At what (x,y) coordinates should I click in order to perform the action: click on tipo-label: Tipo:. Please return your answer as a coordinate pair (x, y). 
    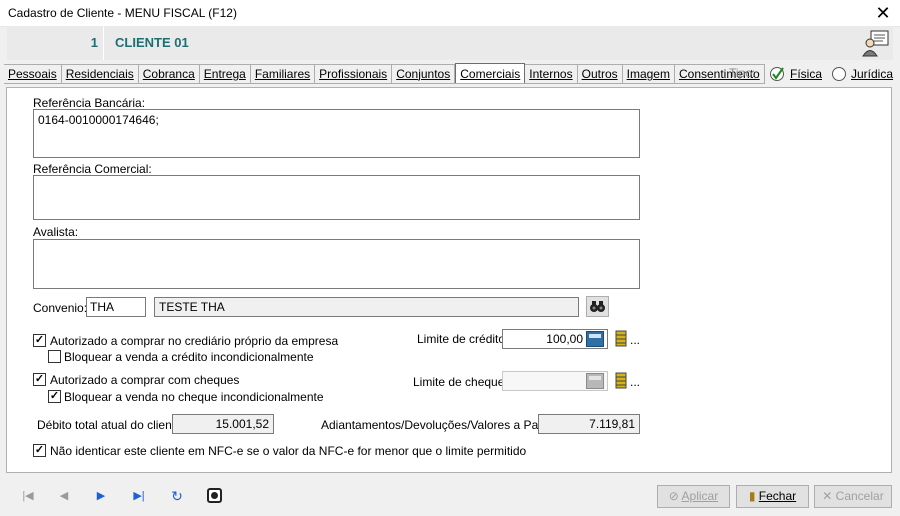
    Looking at the image, I should click on (742, 73).